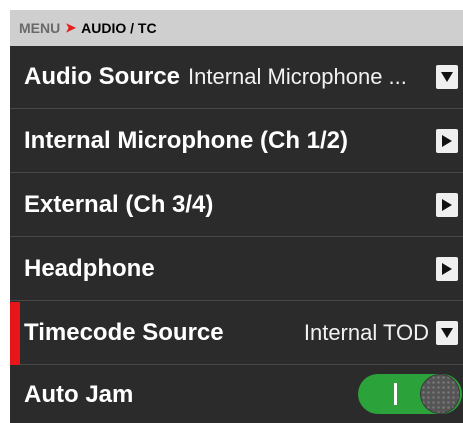  What do you see at coordinates (236, 394) in the screenshot?
I see `auto-jam-row: Auto Jam` at bounding box center [236, 394].